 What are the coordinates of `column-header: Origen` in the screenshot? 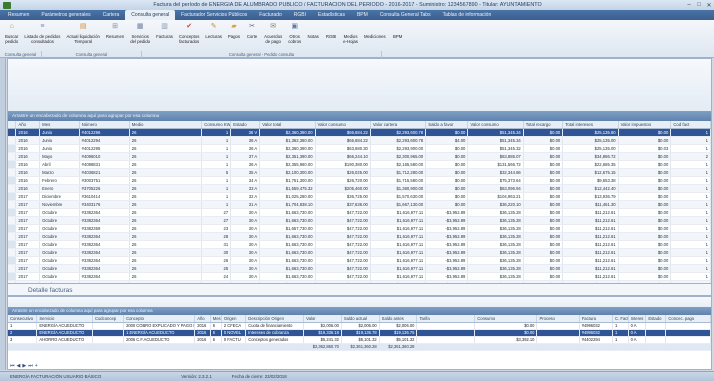 It's located at (234, 319).